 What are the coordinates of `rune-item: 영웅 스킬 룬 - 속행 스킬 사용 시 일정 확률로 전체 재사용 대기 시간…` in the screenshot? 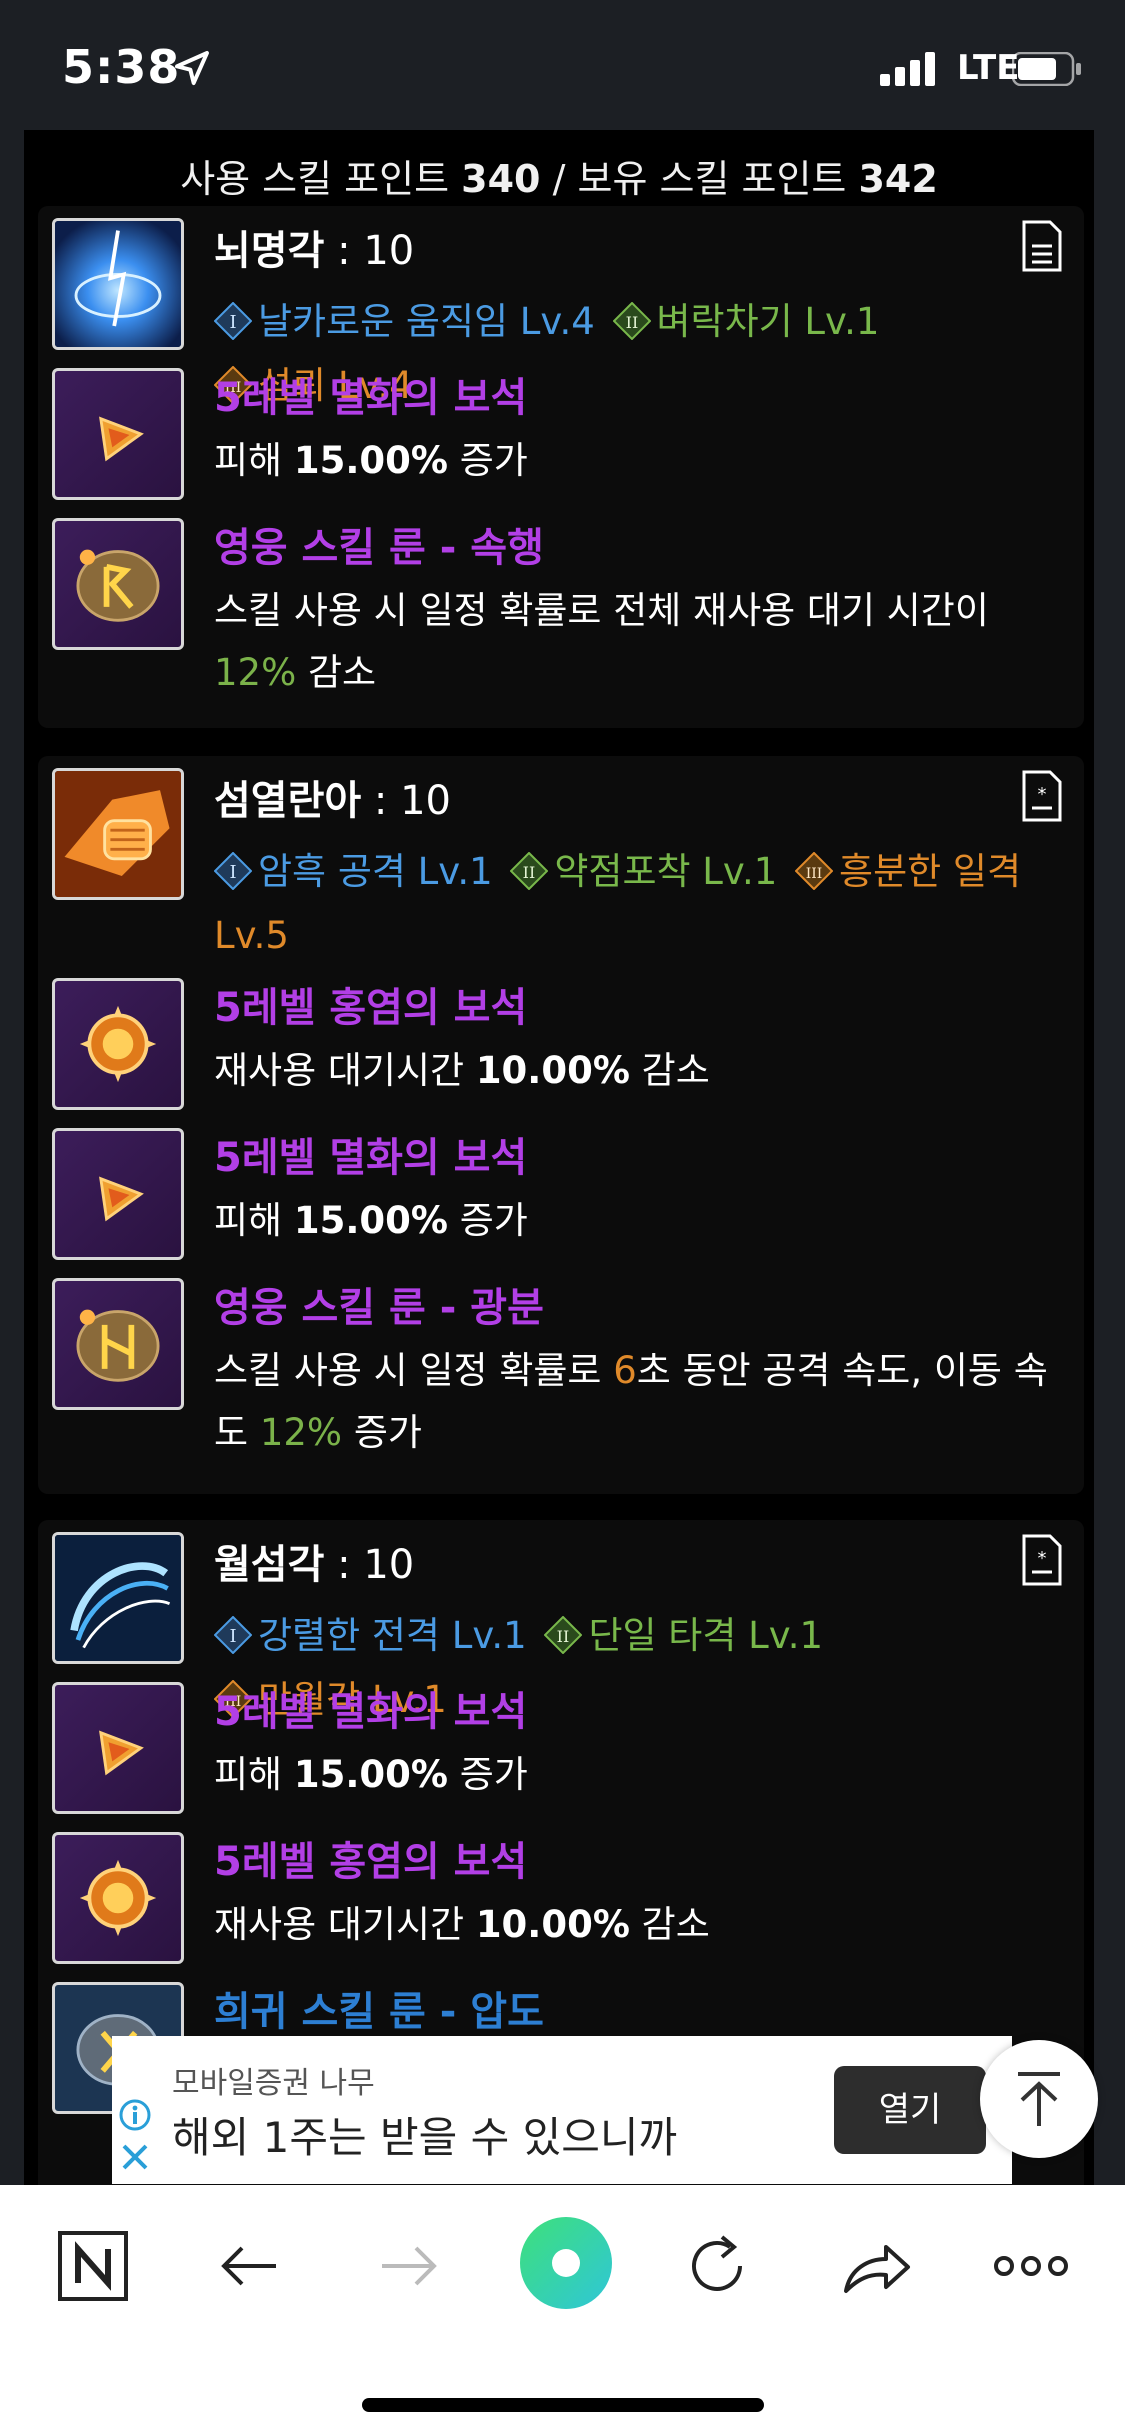 It's located at (562, 613).